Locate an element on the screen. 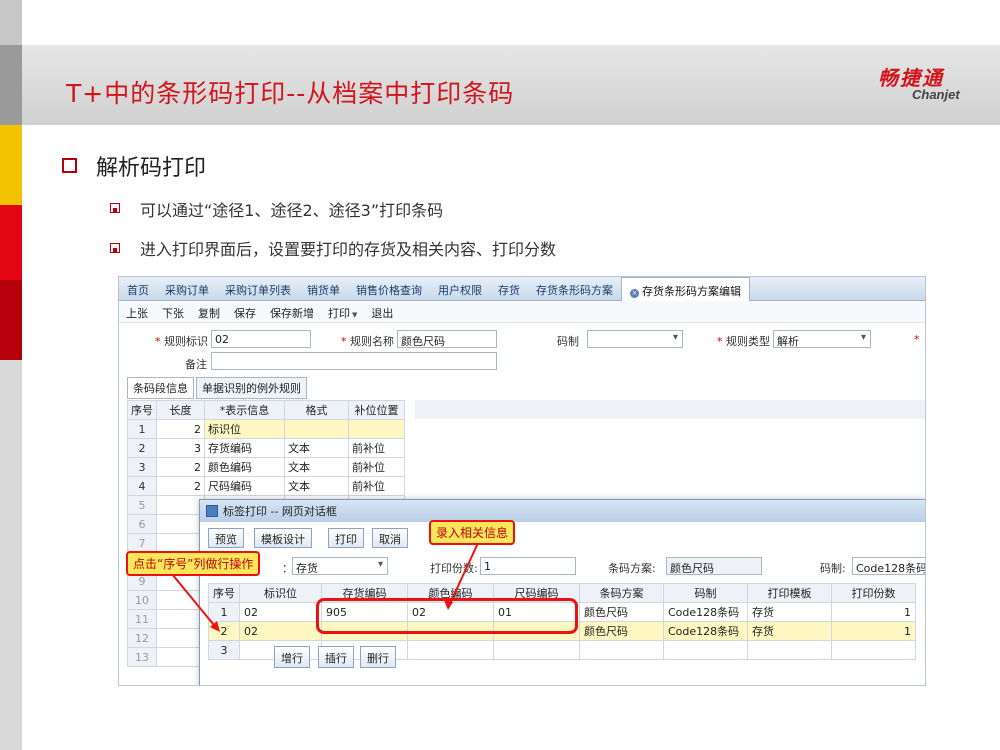  callout-enter-info: 录入相关信息 is located at coordinates (472, 532).